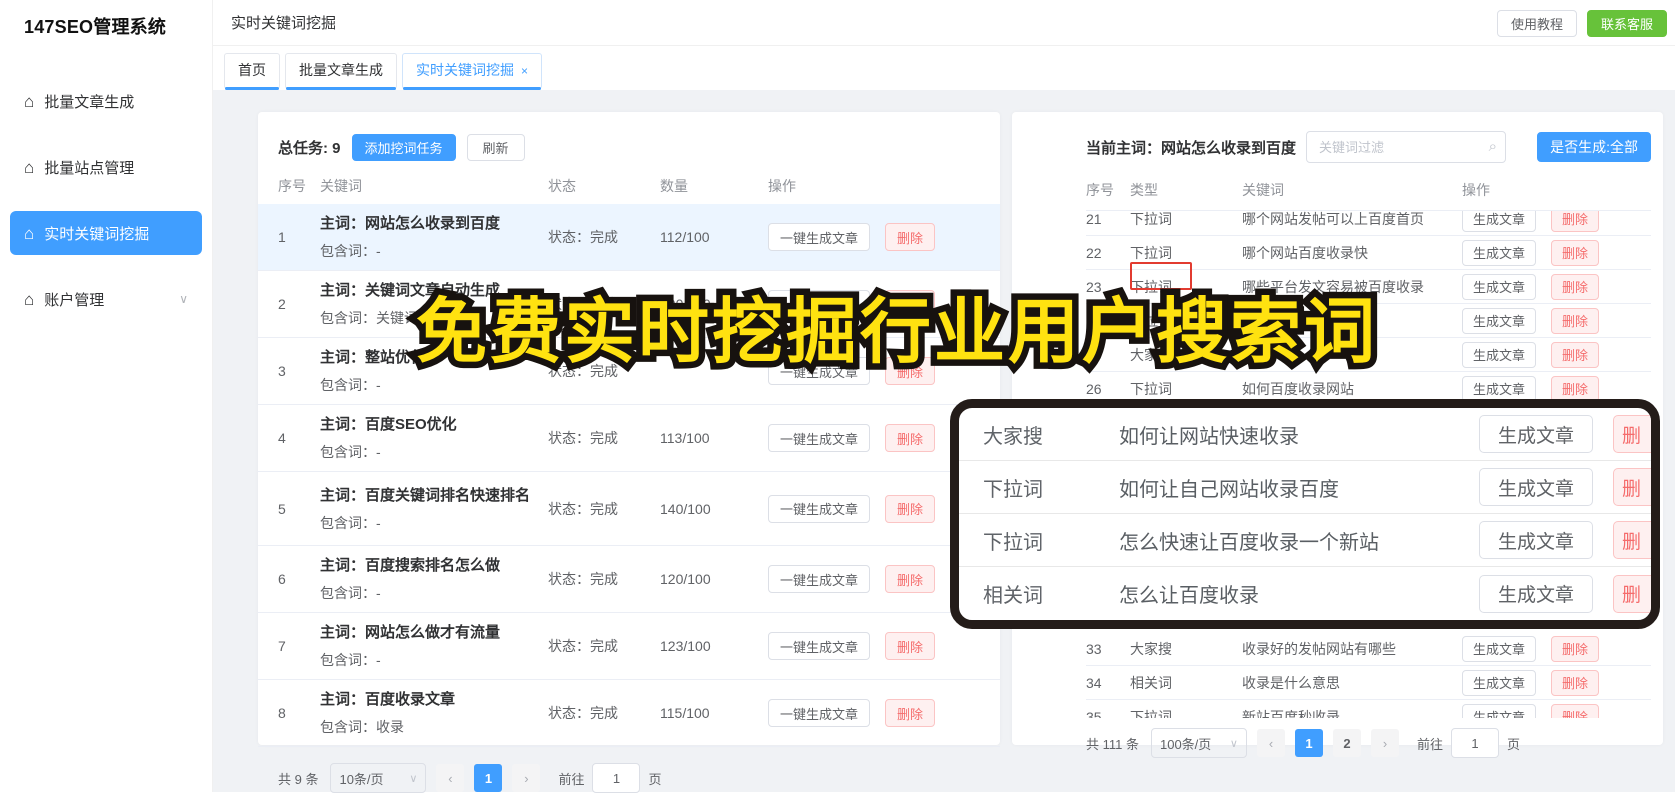 Image resolution: width=1675 pixels, height=793 pixels. Describe the element at coordinates (89, 102) in the screenshot. I see `sidebar-item-label: 批量文章生成` at that location.